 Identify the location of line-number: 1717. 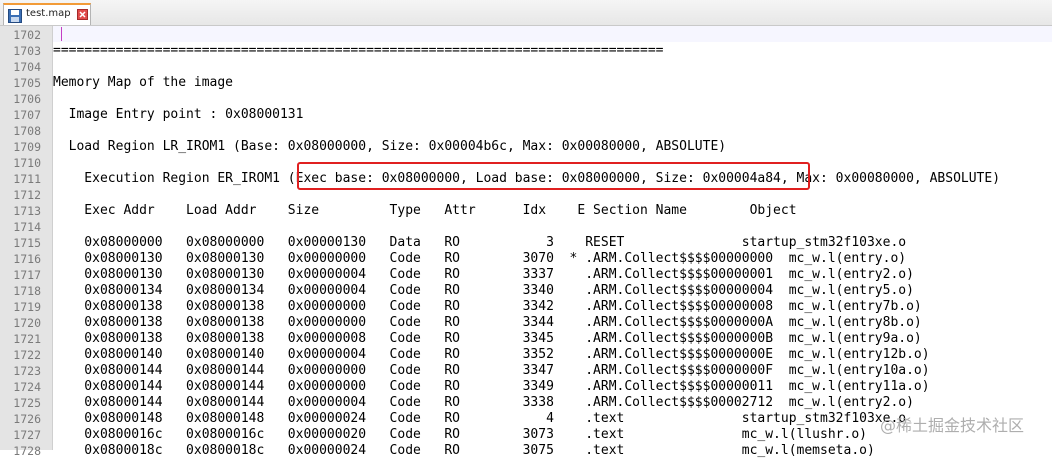
(27, 275).